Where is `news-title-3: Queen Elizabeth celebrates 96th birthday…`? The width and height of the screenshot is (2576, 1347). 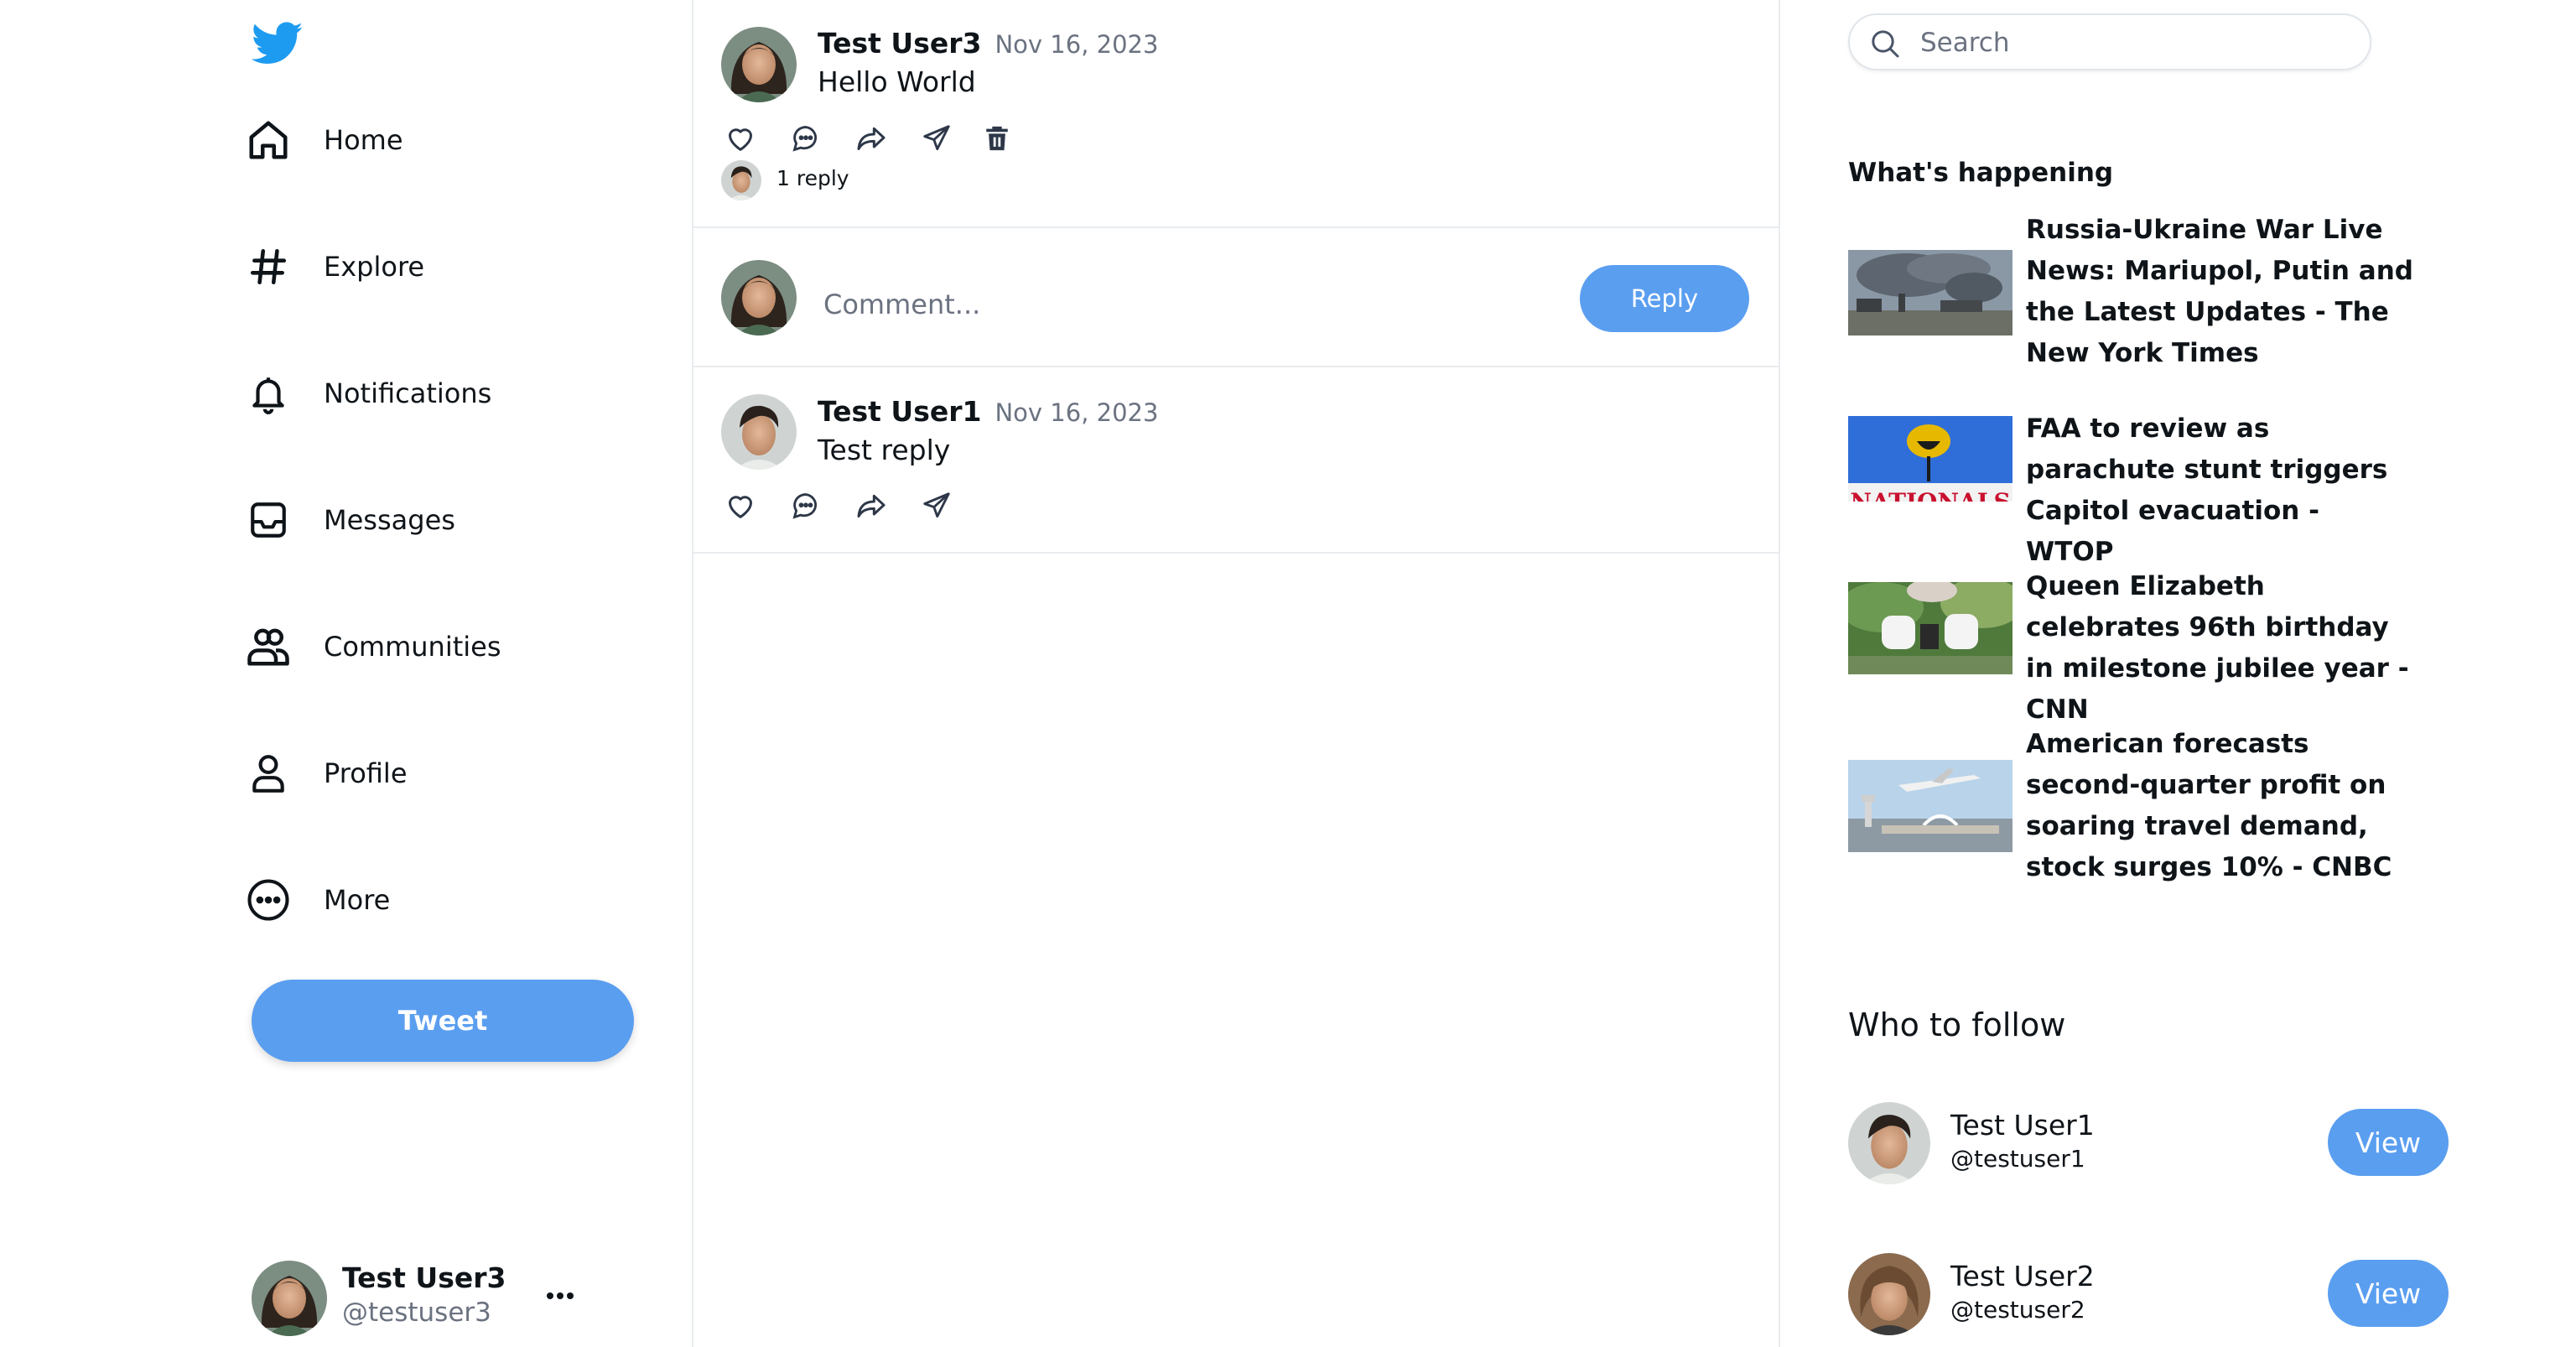
news-title-3: Queen Elizabeth celebrates 96th birthday… is located at coordinates (2220, 649).